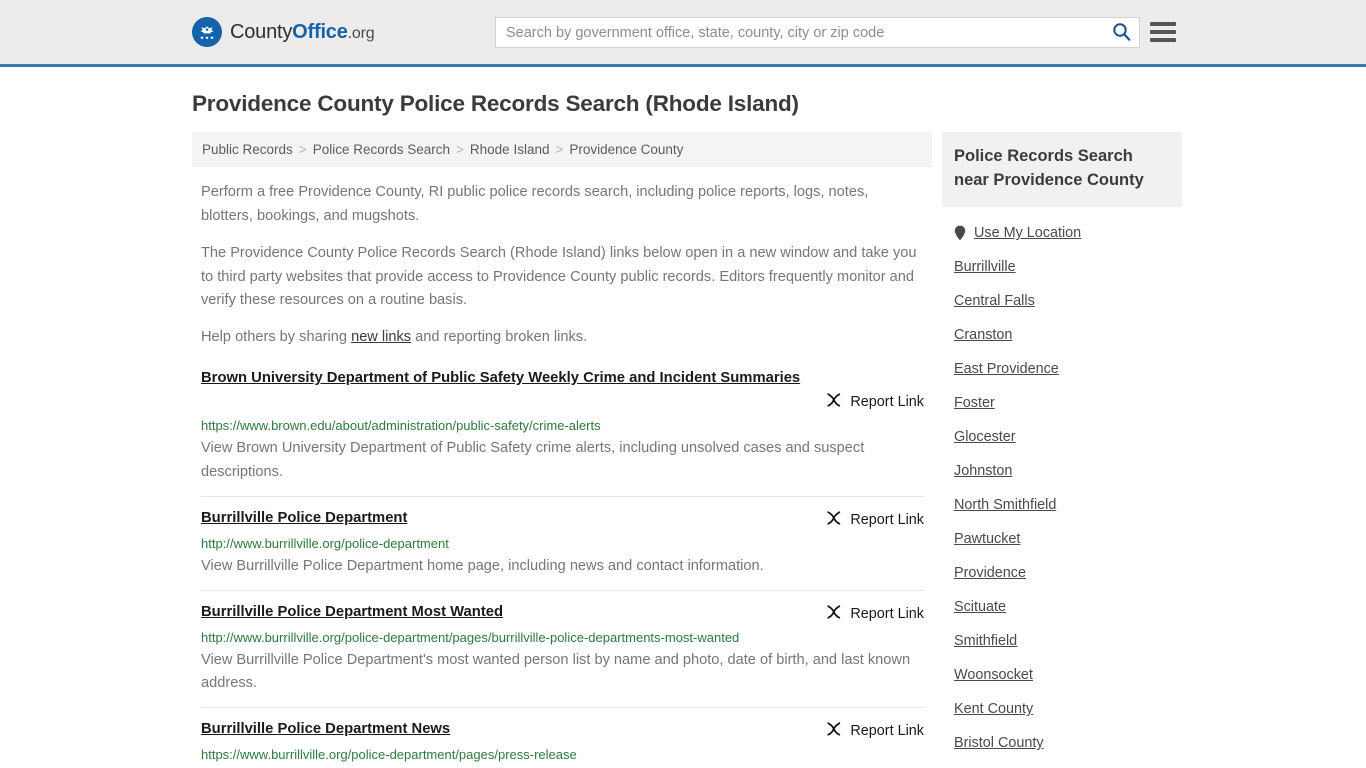 Image resolution: width=1366 pixels, height=768 pixels. Describe the element at coordinates (1005, 505) in the screenshot. I see `sidebar-link: North Smithfield` at that location.